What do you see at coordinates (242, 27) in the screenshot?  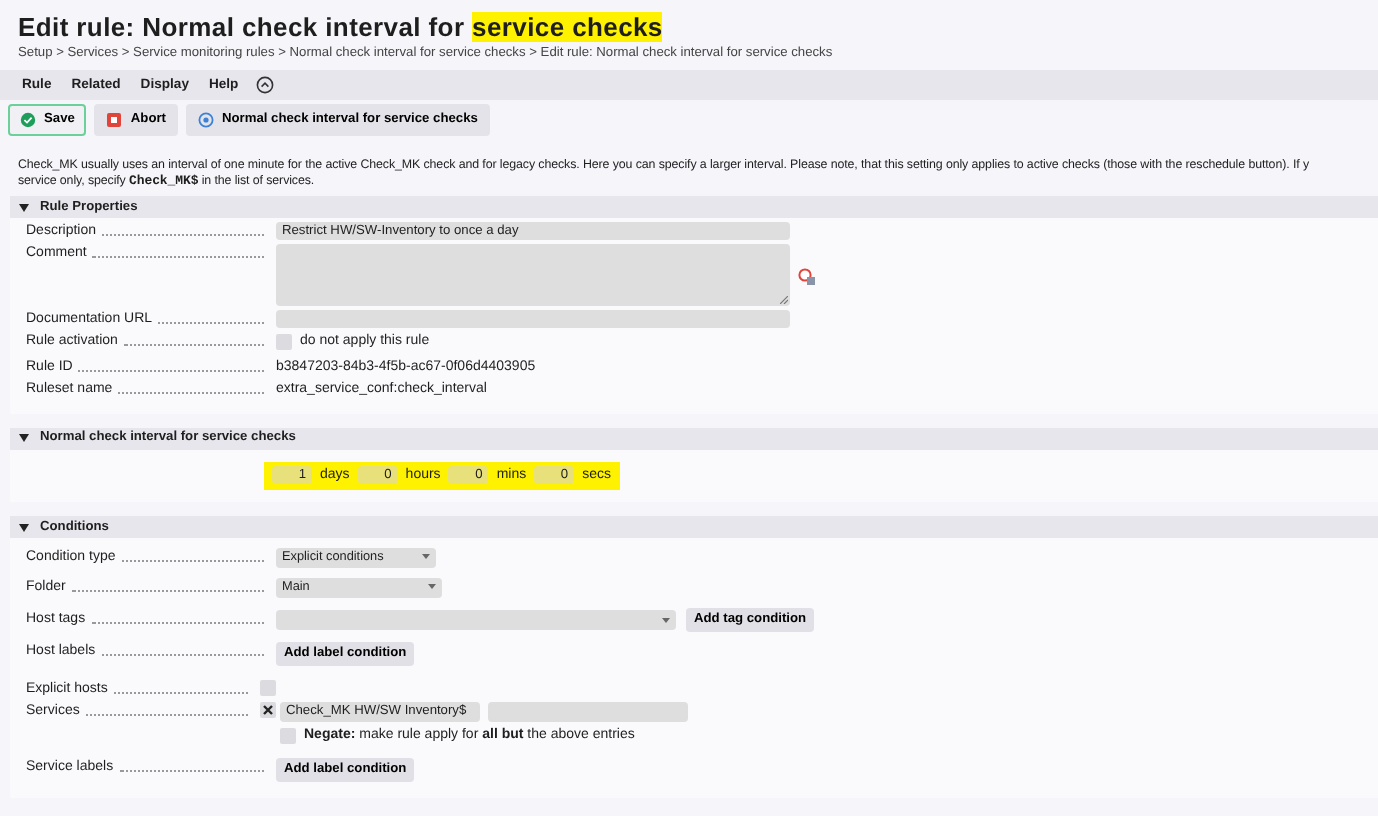 I see `page-title: Edit rule: Normal check interval for` at bounding box center [242, 27].